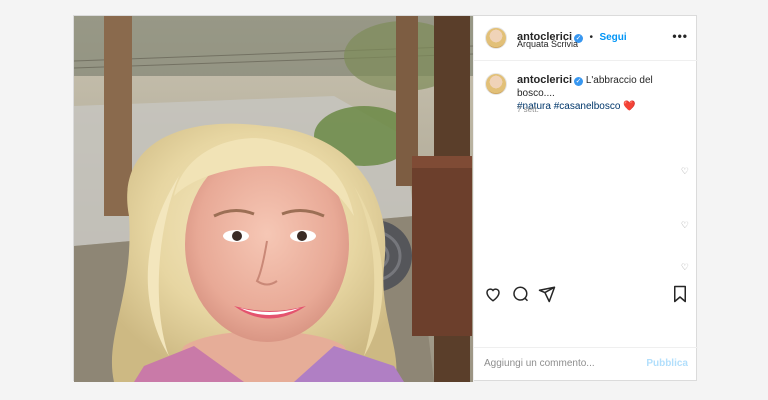  What do you see at coordinates (680, 296) in the screenshot?
I see `bookmark-icon` at bounding box center [680, 296].